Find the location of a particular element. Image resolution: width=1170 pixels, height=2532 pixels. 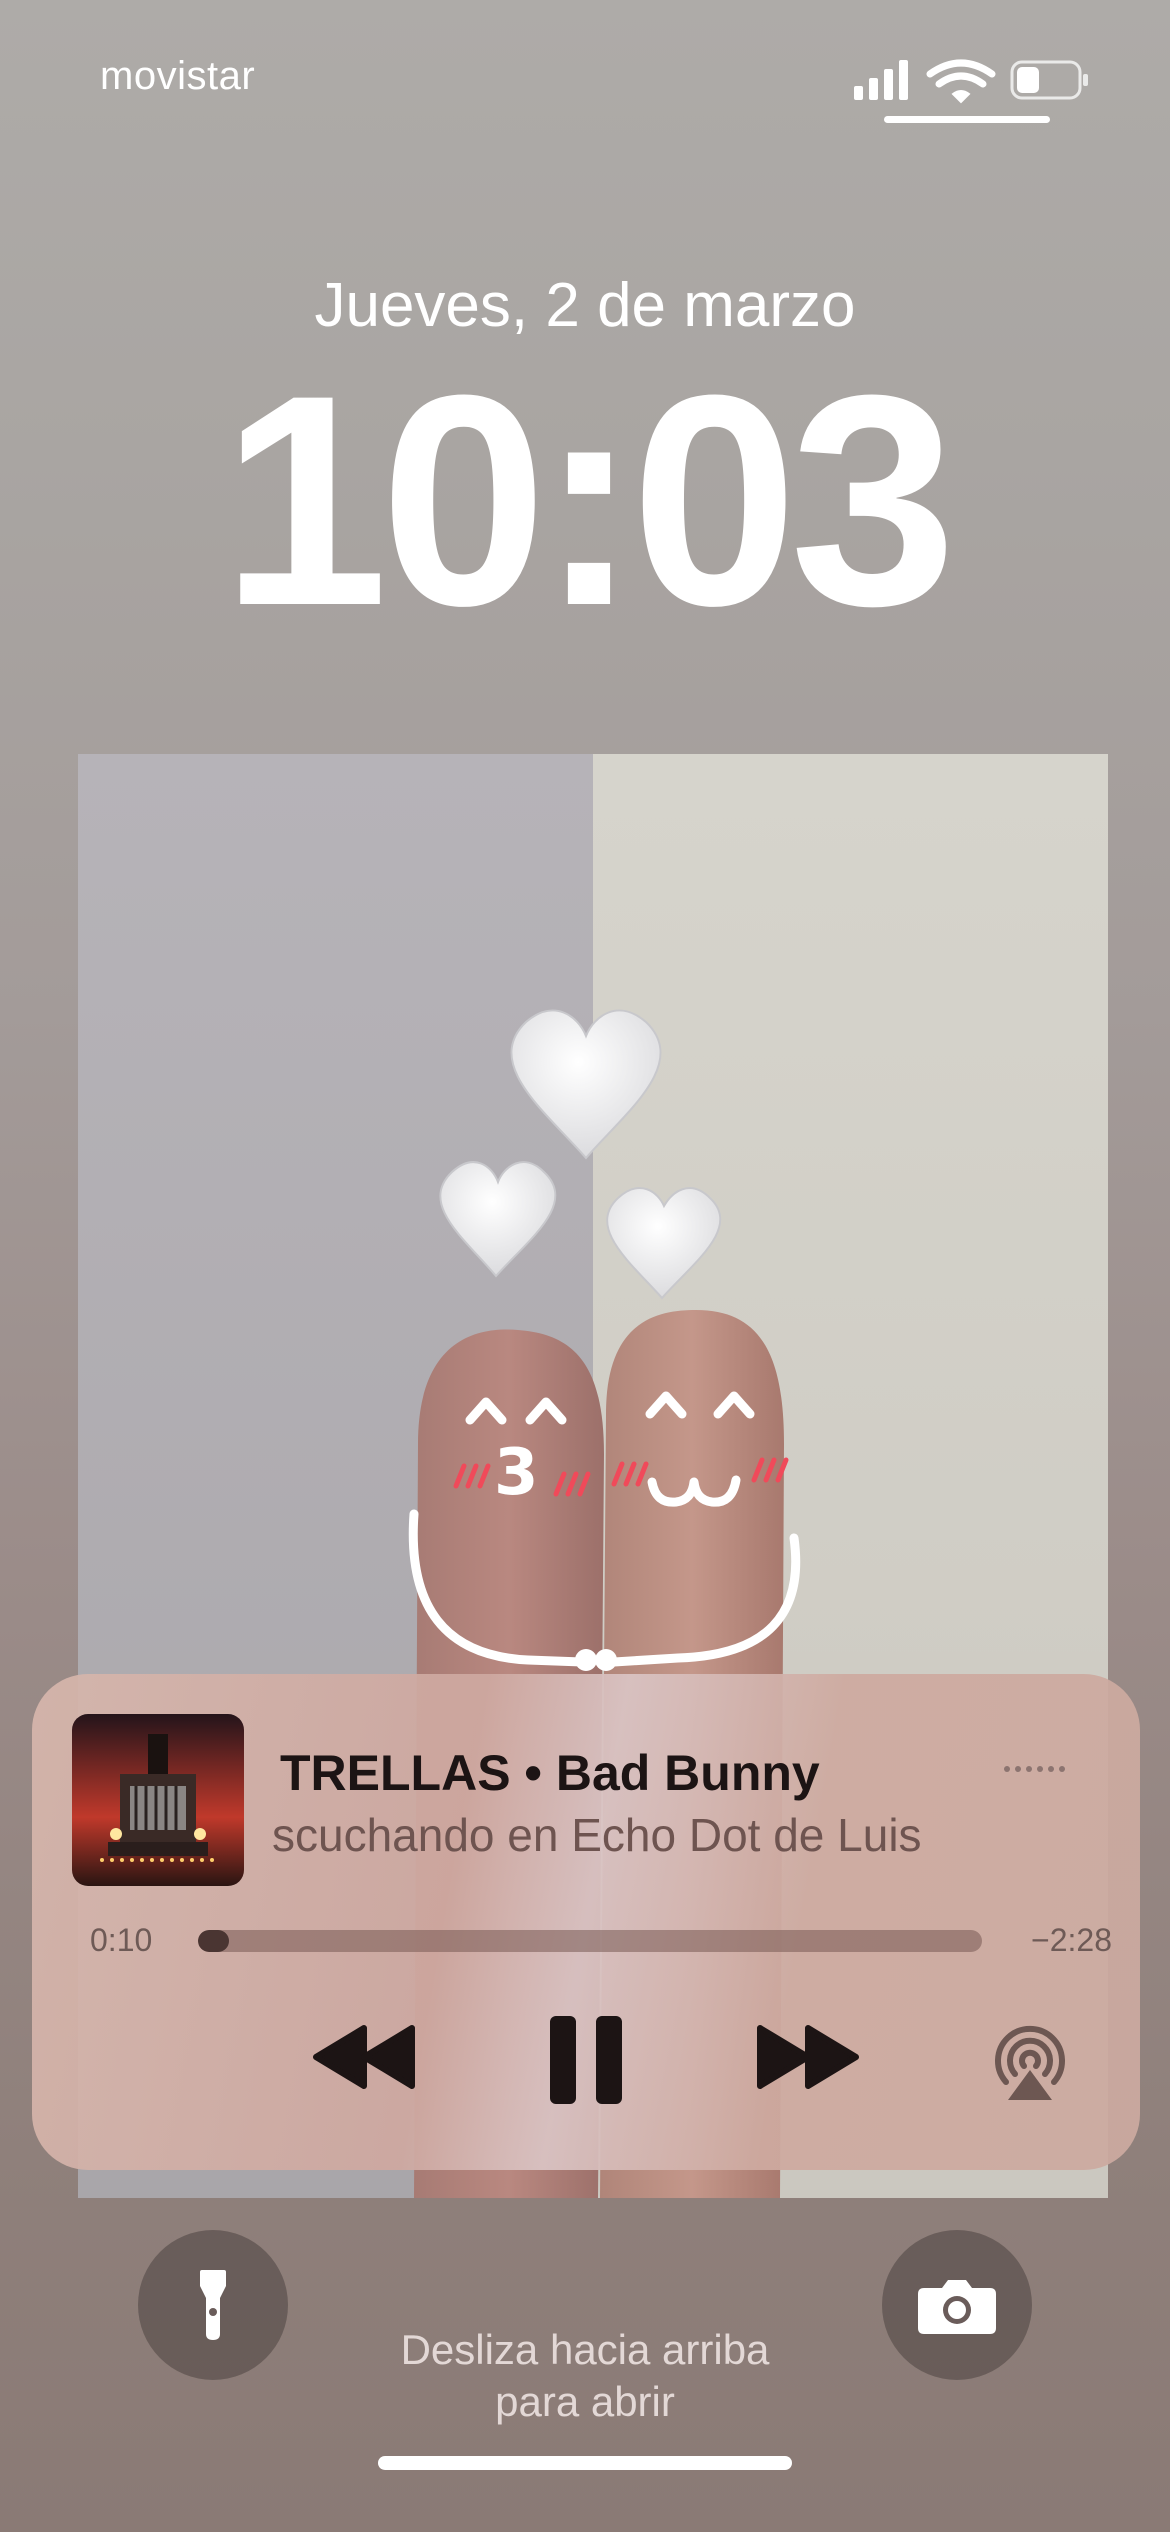

remaining-time: −2:28 is located at coordinates (1071, 1940).